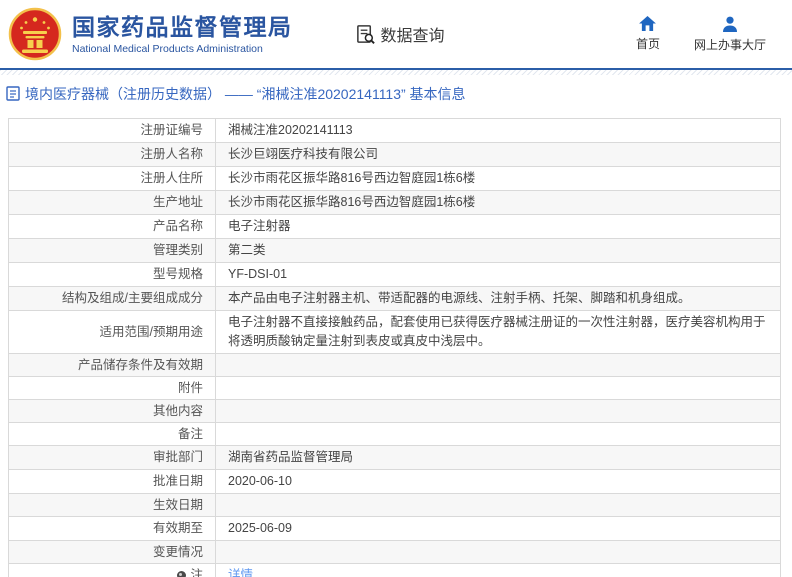 This screenshot has height=577, width=792. Describe the element at coordinates (112, 457) in the screenshot. I see `field-label: 审批部门` at that location.